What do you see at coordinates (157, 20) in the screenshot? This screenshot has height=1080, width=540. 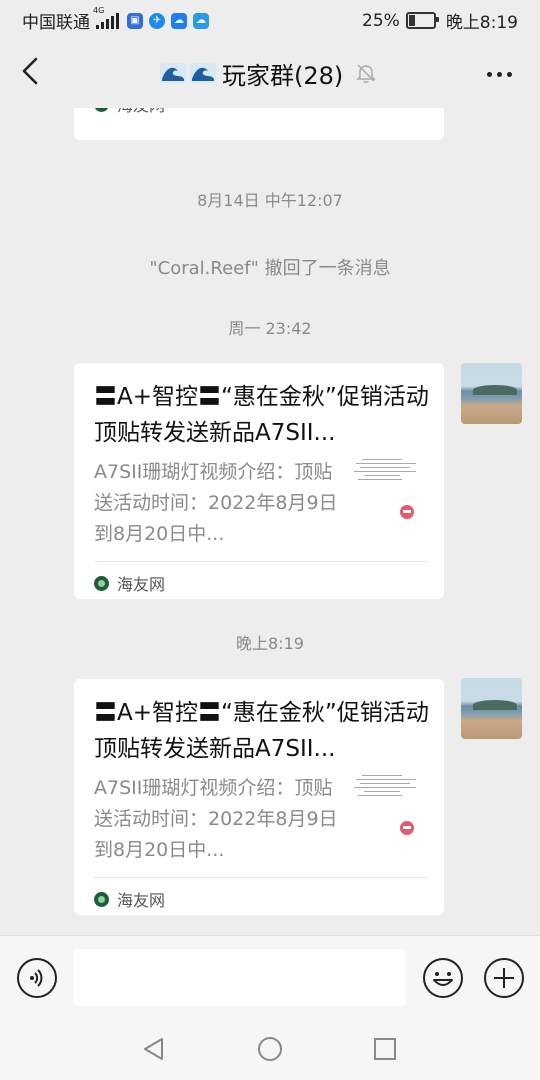 I see `browser-app-icon: ✈` at bounding box center [157, 20].